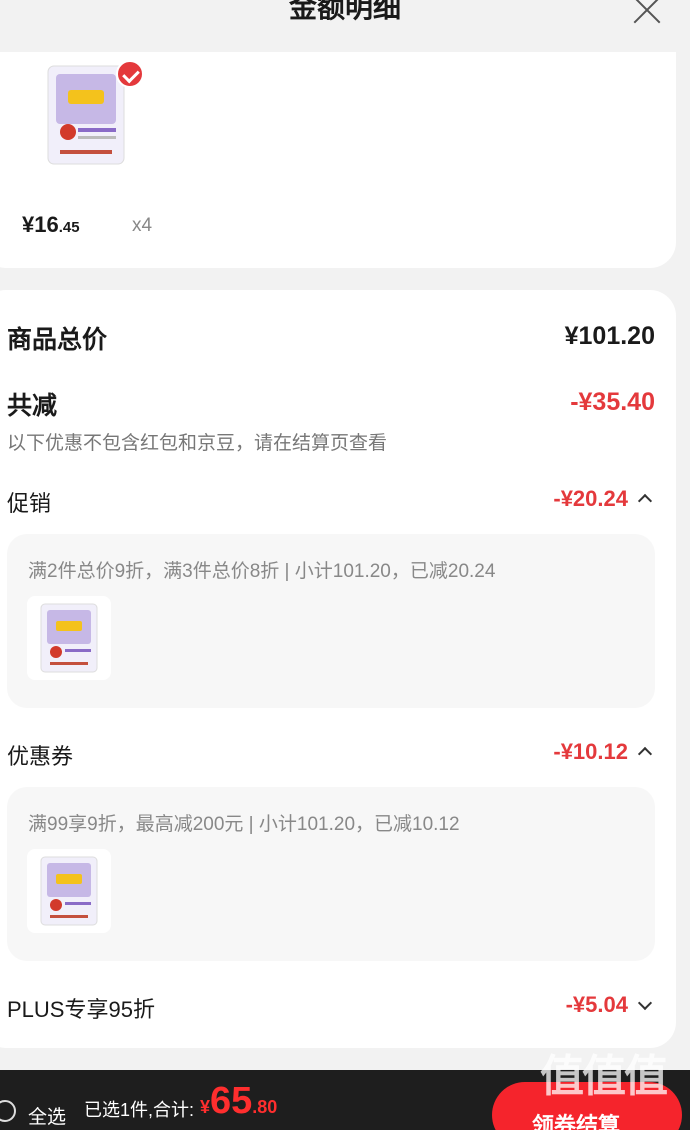 Image resolution: width=690 pixels, height=1130 pixels. I want to click on select-all-label: 全选, so click(47, 1115).